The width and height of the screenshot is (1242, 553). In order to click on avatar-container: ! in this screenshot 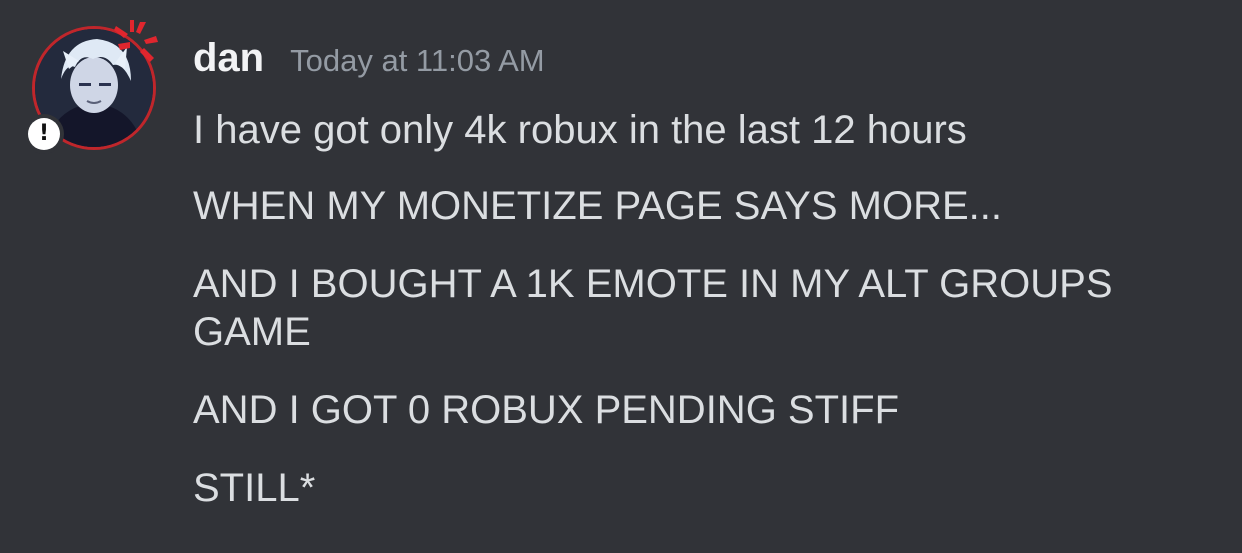, I will do `click(94, 88)`.